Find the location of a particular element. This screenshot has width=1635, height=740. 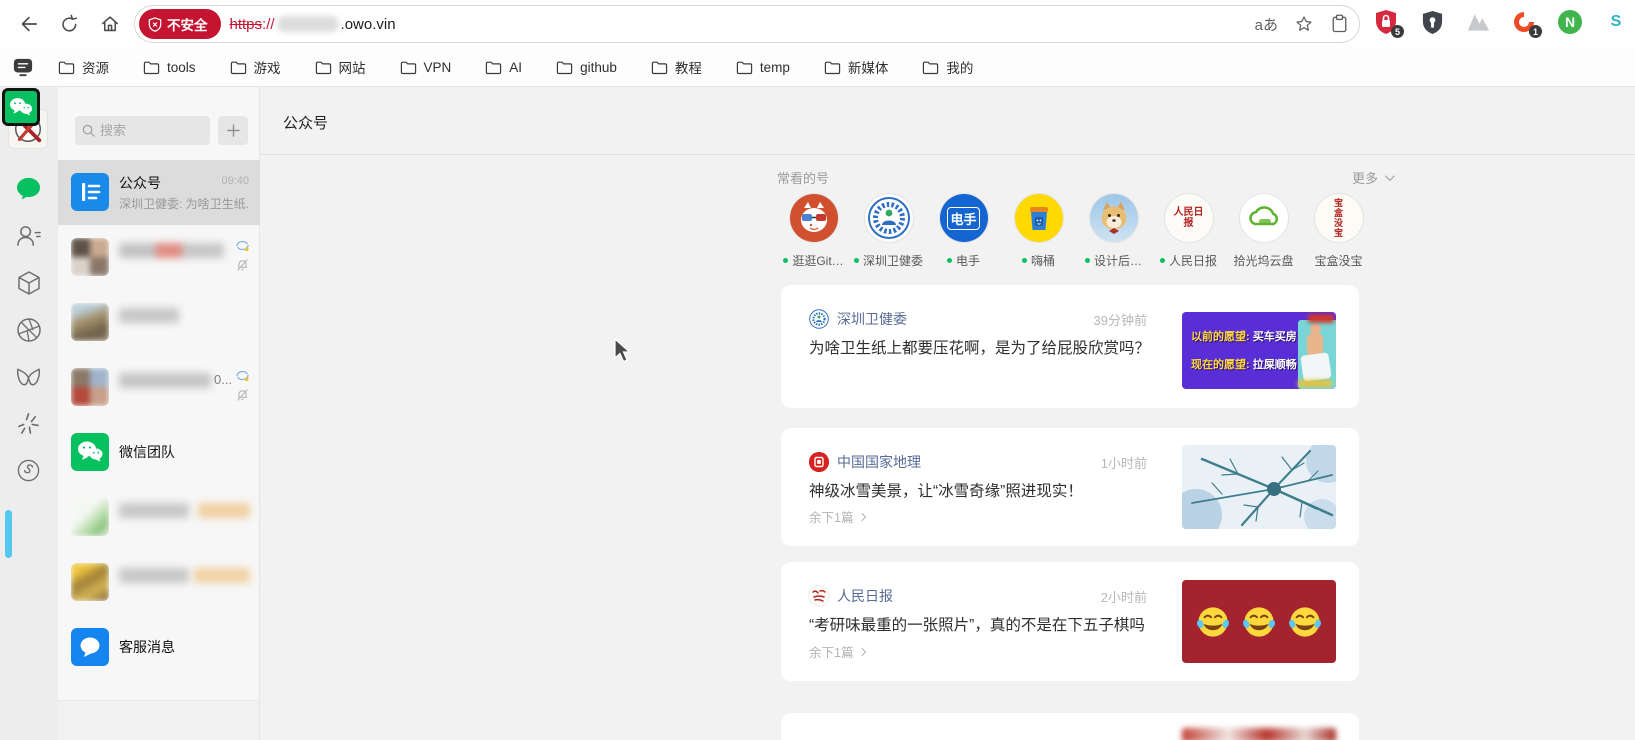

extension-c-tool: 1 is located at coordinates (1526, 23).